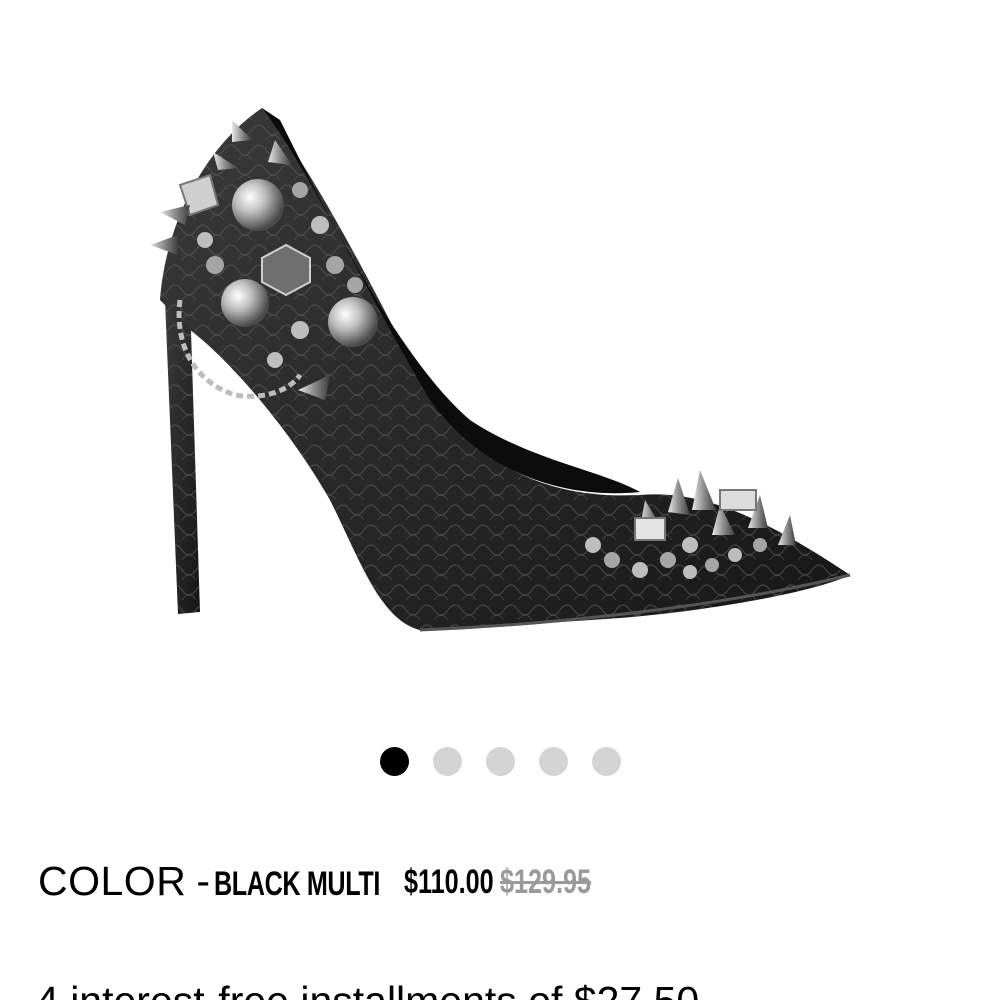 The height and width of the screenshot is (1000, 1000). I want to click on color-info: COLOR - BLACK MULTI, so click(238, 881).